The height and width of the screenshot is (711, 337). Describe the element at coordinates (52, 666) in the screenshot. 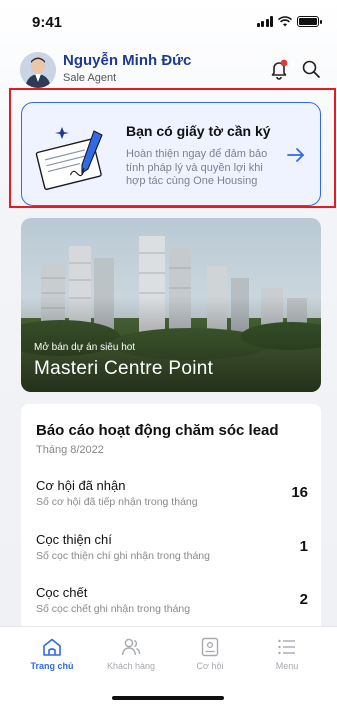

I see `tab-home-label: Trang chủ` at that location.